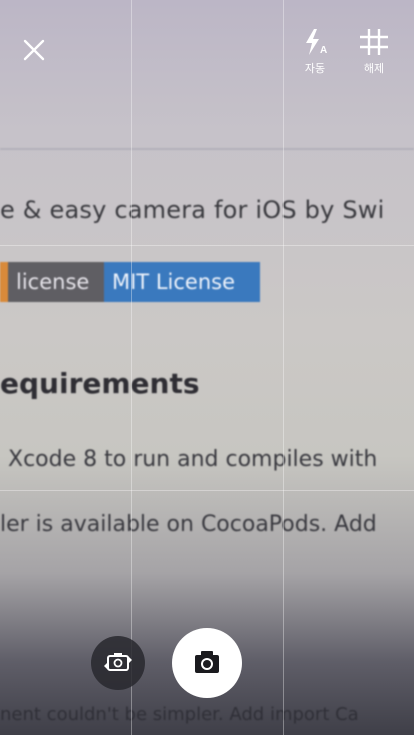  What do you see at coordinates (4, 282) in the screenshot?
I see `scene-badge-edge` at bounding box center [4, 282].